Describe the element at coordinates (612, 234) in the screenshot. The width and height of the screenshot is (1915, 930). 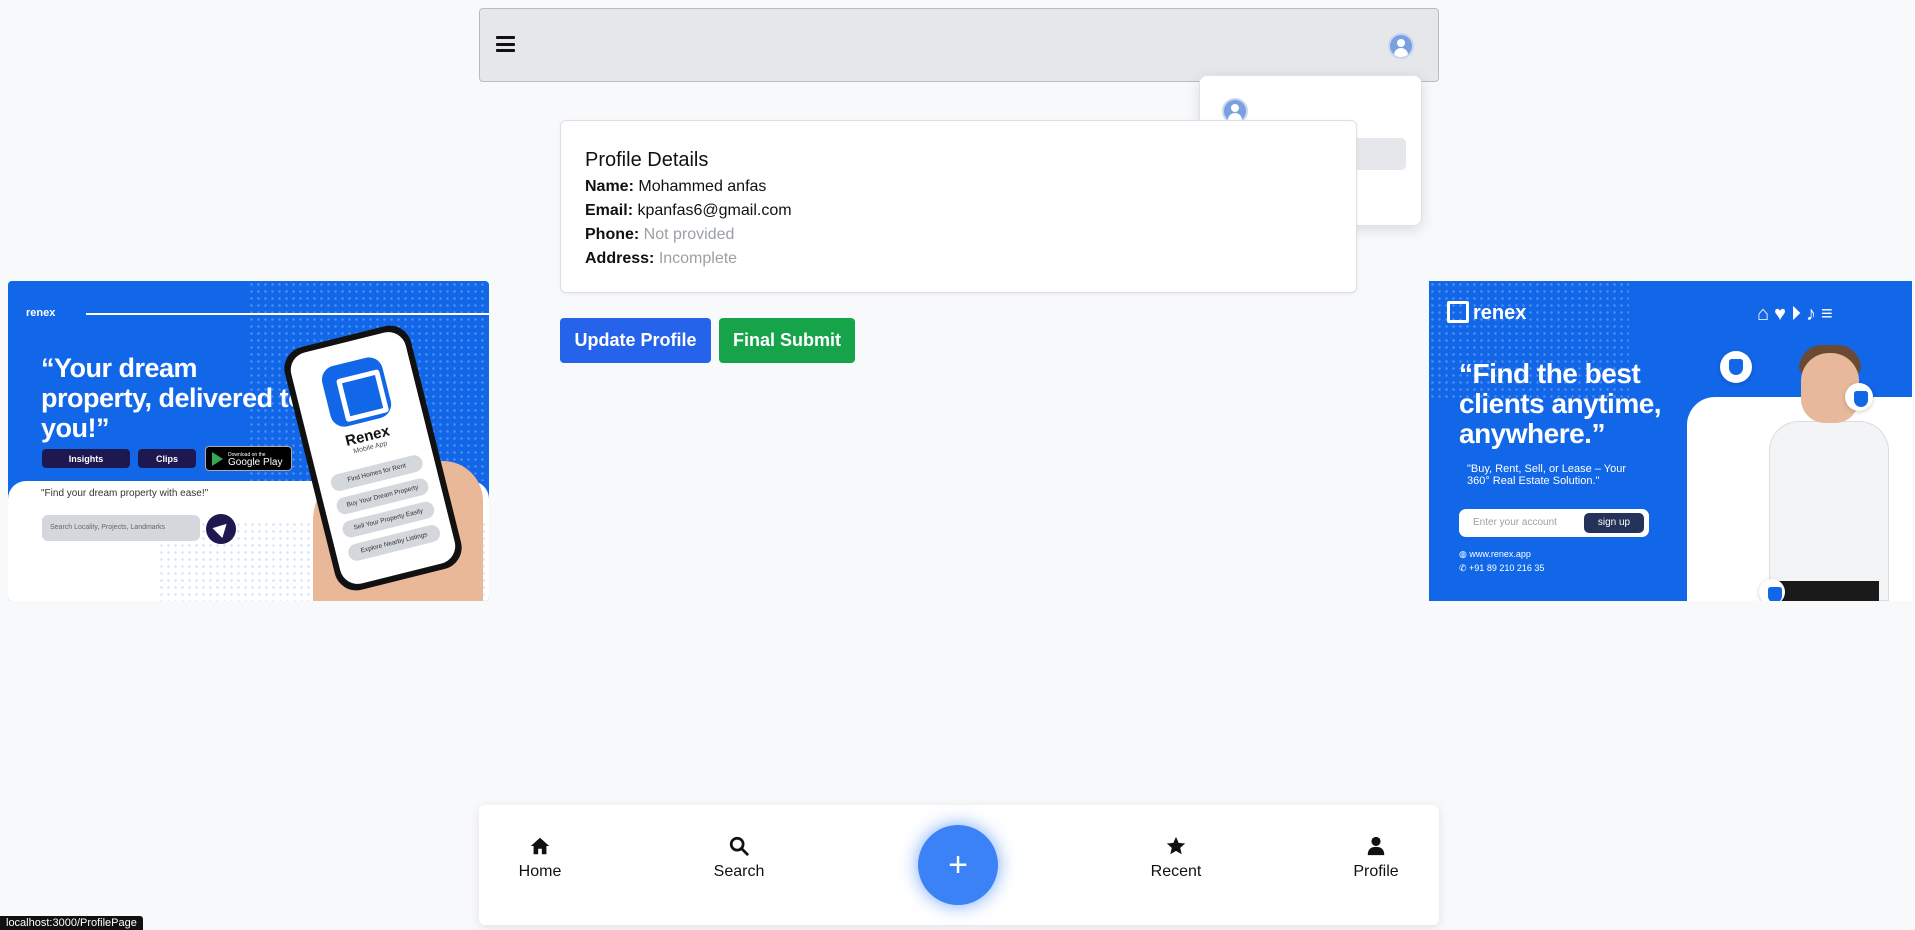
I see `phone-label: Phone:` at that location.